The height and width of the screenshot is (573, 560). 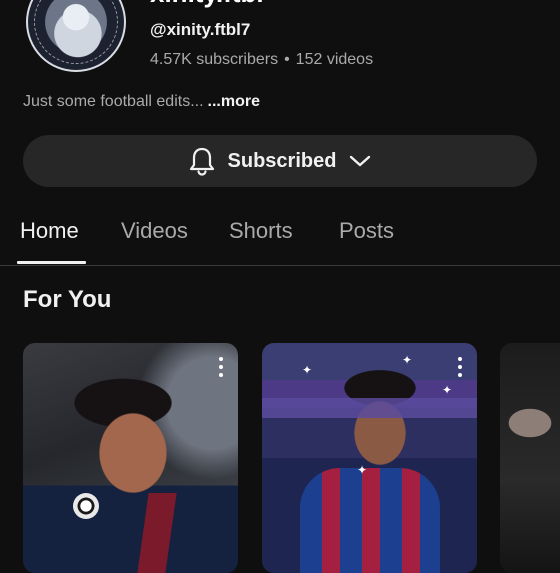 I want to click on channel-description: Just some football edits... ...more, so click(x=141, y=102).